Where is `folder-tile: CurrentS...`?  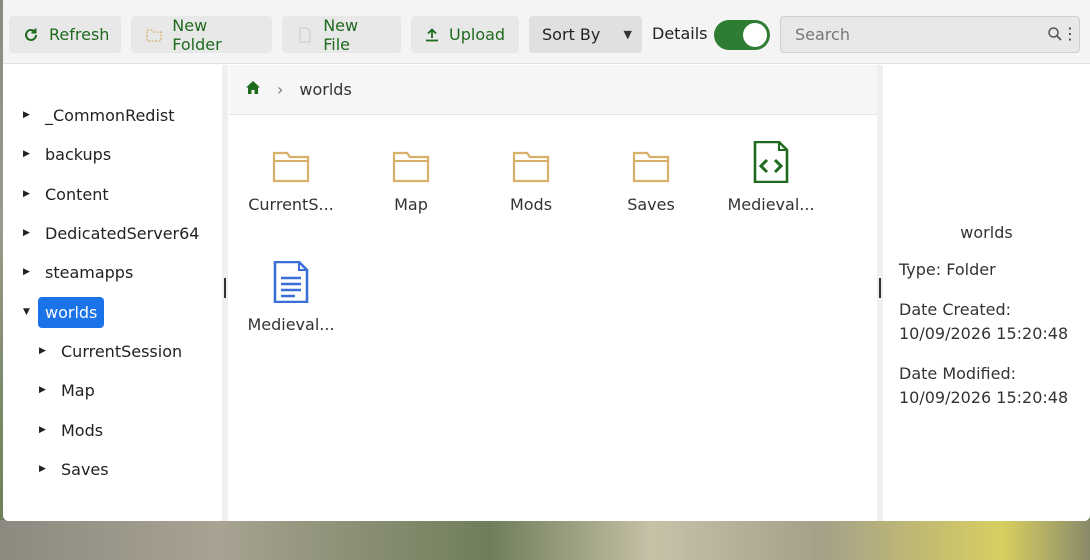
folder-tile: CurrentS... is located at coordinates (291, 185).